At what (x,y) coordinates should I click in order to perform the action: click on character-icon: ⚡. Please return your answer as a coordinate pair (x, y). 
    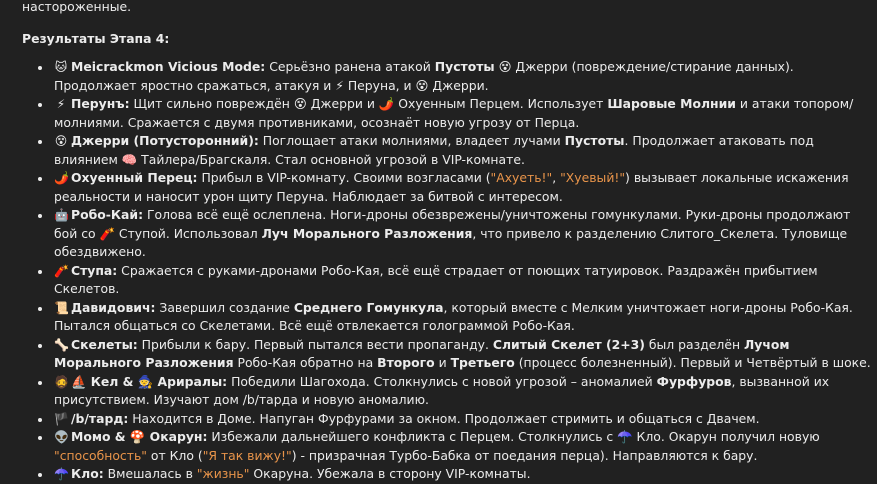
    Looking at the image, I should click on (61, 104).